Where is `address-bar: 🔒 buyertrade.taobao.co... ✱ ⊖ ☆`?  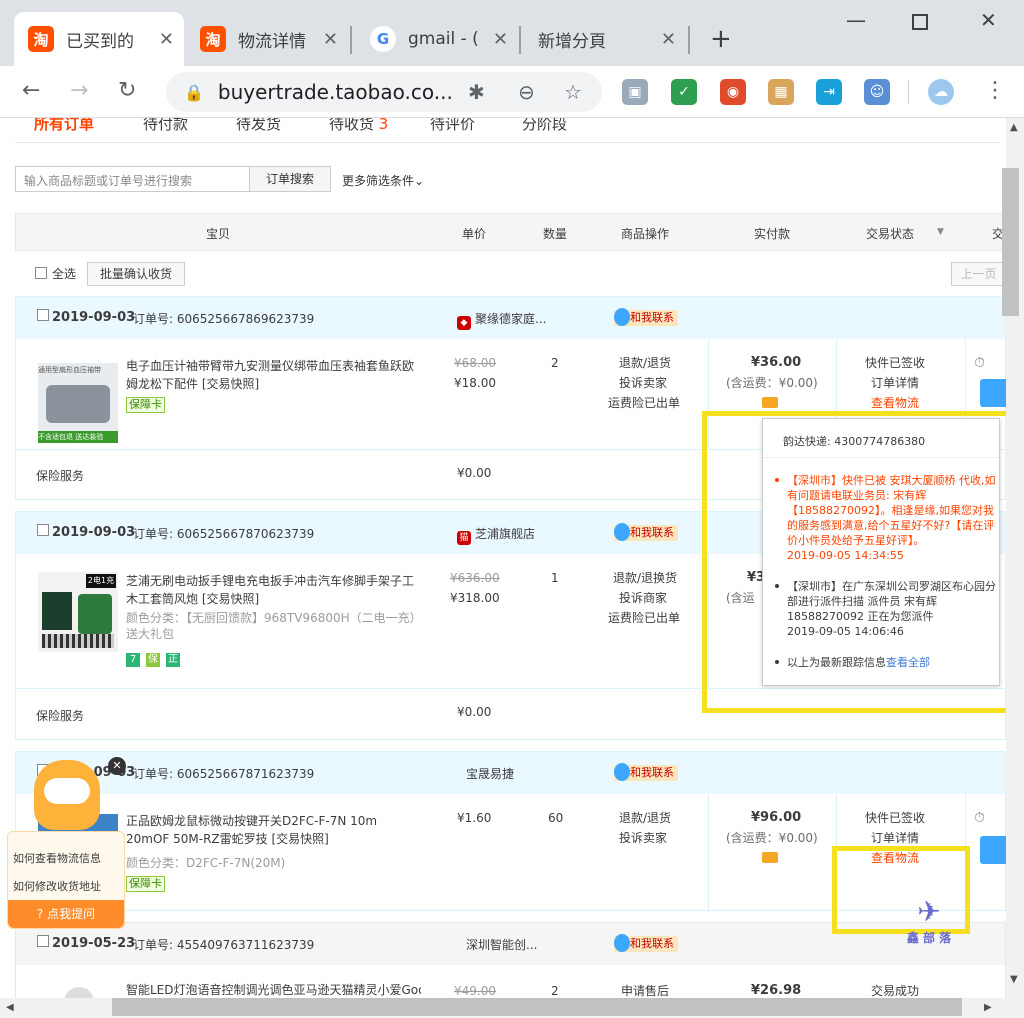 address-bar: 🔒 buyertrade.taobao.co... ✱ ⊖ ☆ is located at coordinates (384, 92).